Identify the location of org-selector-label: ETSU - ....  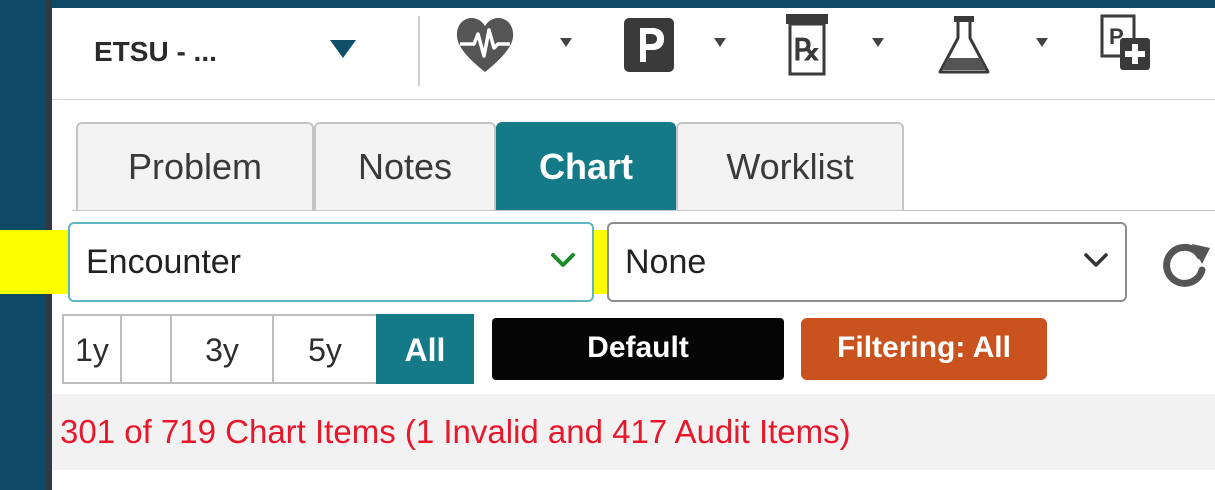
(155, 52).